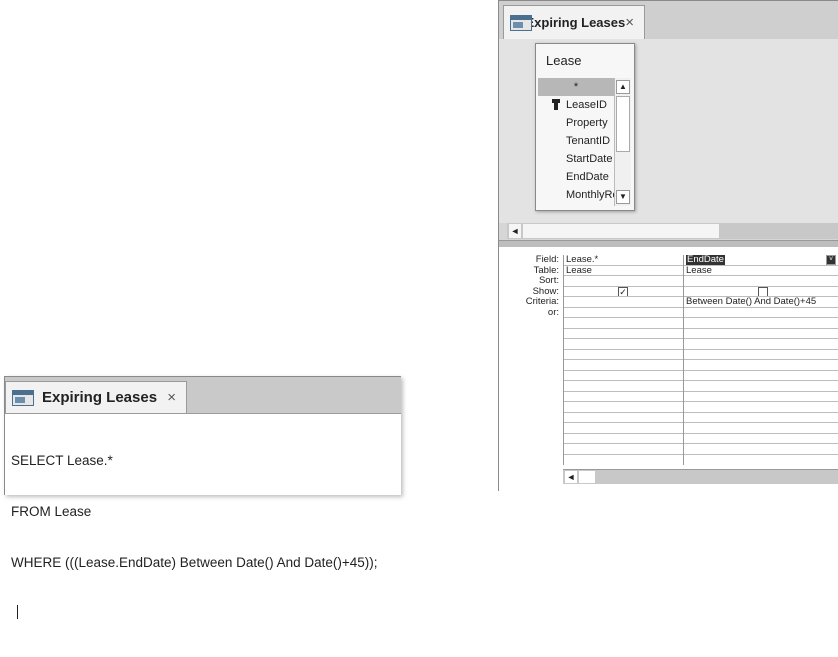 The image size is (838, 657). Describe the element at coordinates (623, 87) in the screenshot. I see `scroll-up-arrow-icon: ▲` at that location.